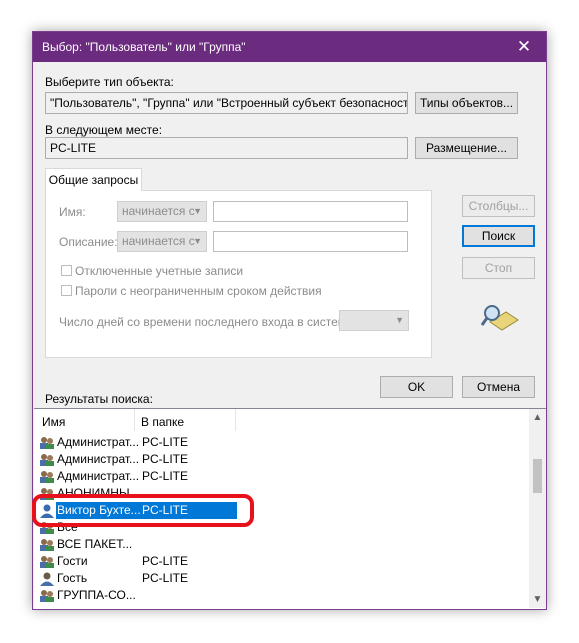 The height and width of the screenshot is (643, 579). What do you see at coordinates (53, 422) in the screenshot?
I see `column-header-name: Имя` at bounding box center [53, 422].